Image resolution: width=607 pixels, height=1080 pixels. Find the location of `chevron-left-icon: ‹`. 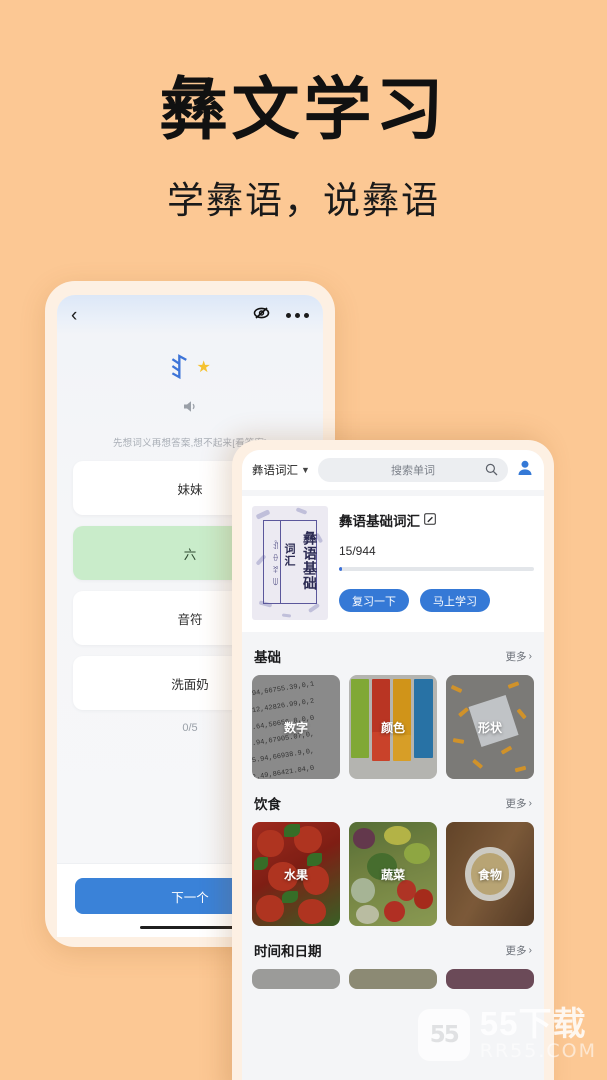

chevron-left-icon: ‹ is located at coordinates (74, 315).